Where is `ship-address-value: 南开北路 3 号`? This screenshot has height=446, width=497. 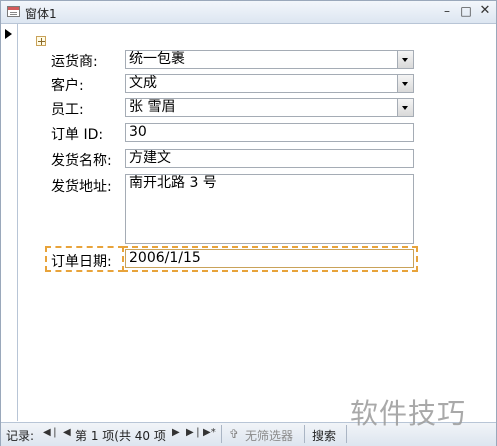
ship-address-value: 南开北路 3 号 is located at coordinates (173, 183).